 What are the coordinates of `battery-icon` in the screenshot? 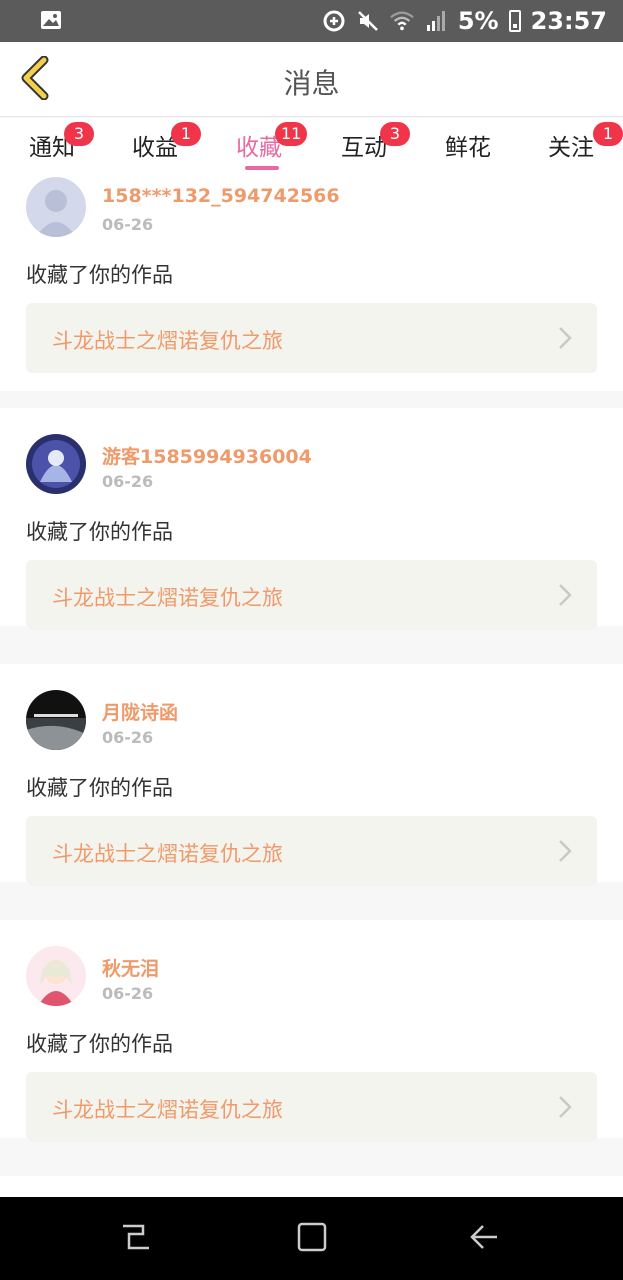 It's located at (514, 21).